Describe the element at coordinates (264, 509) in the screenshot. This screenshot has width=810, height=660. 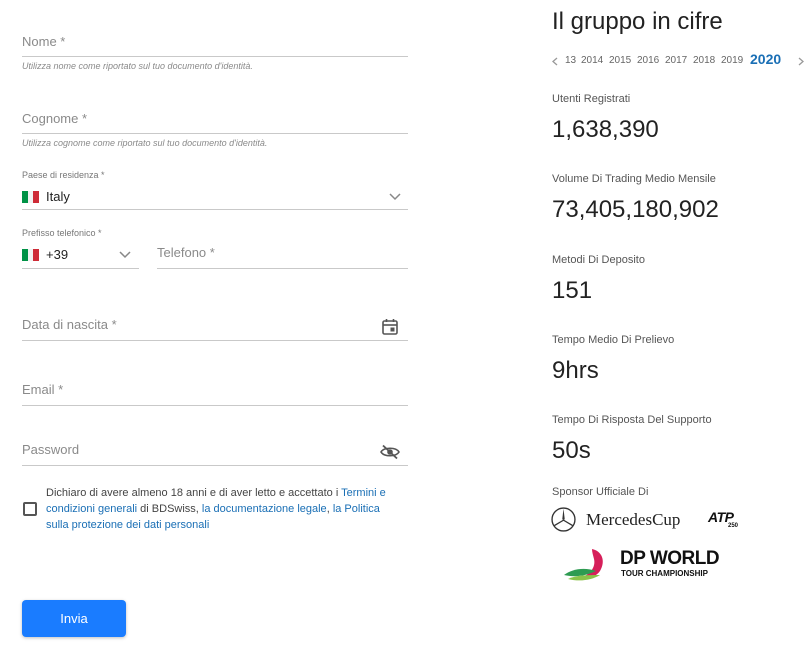
I see `legal-docs-link: la documentazione legale` at that location.